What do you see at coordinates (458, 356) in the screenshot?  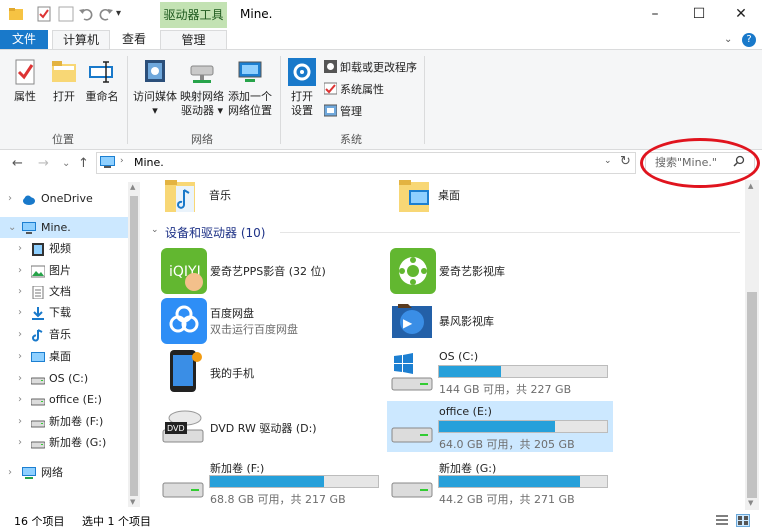 I see `device-name: OS (C:)` at bounding box center [458, 356].